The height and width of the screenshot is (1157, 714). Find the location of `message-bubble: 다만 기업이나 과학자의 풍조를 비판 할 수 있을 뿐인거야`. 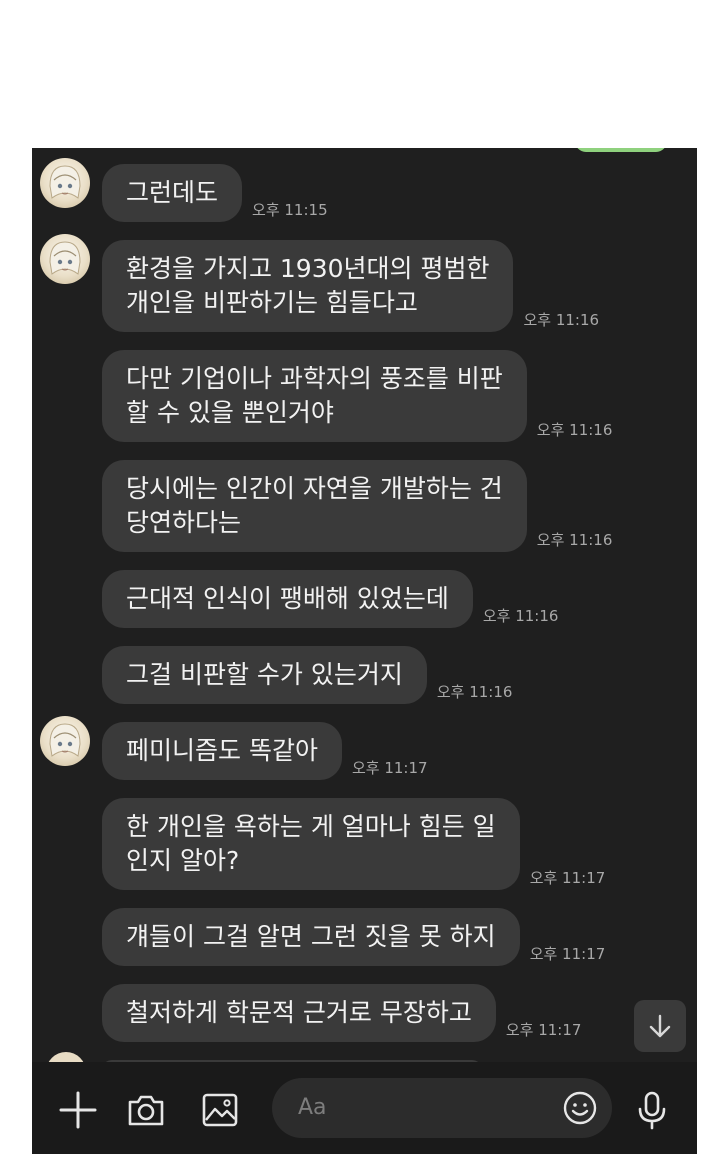

message-bubble: 다만 기업이나 과학자의 풍조를 비판 할 수 있을 뿐인거야 is located at coordinates (314, 396).